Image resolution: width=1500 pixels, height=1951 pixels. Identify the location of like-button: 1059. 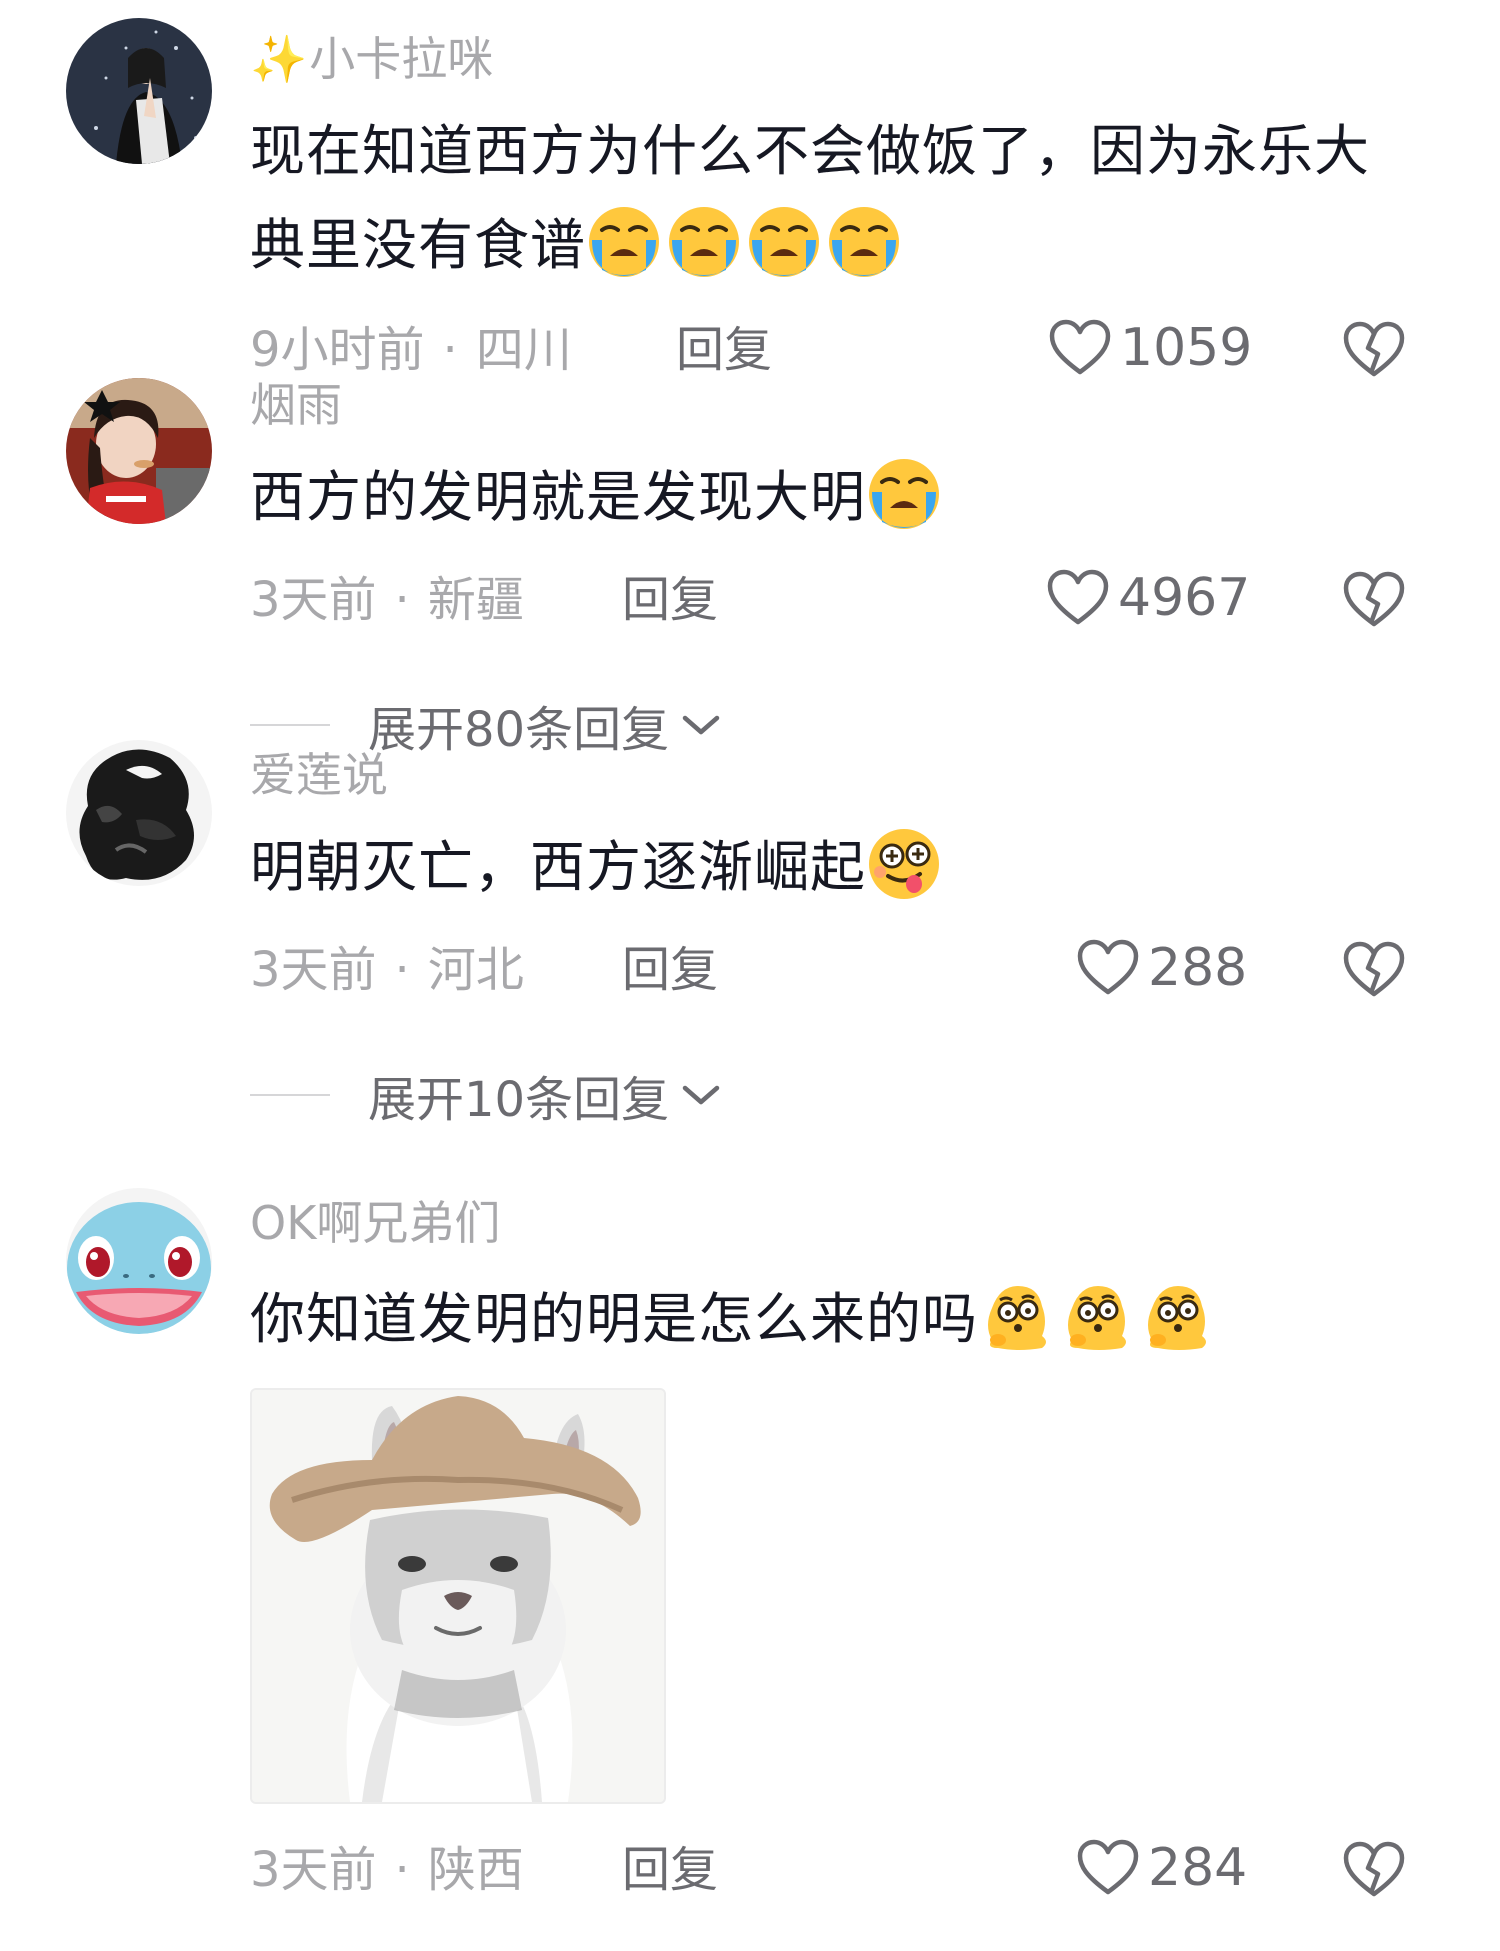
(1150, 348).